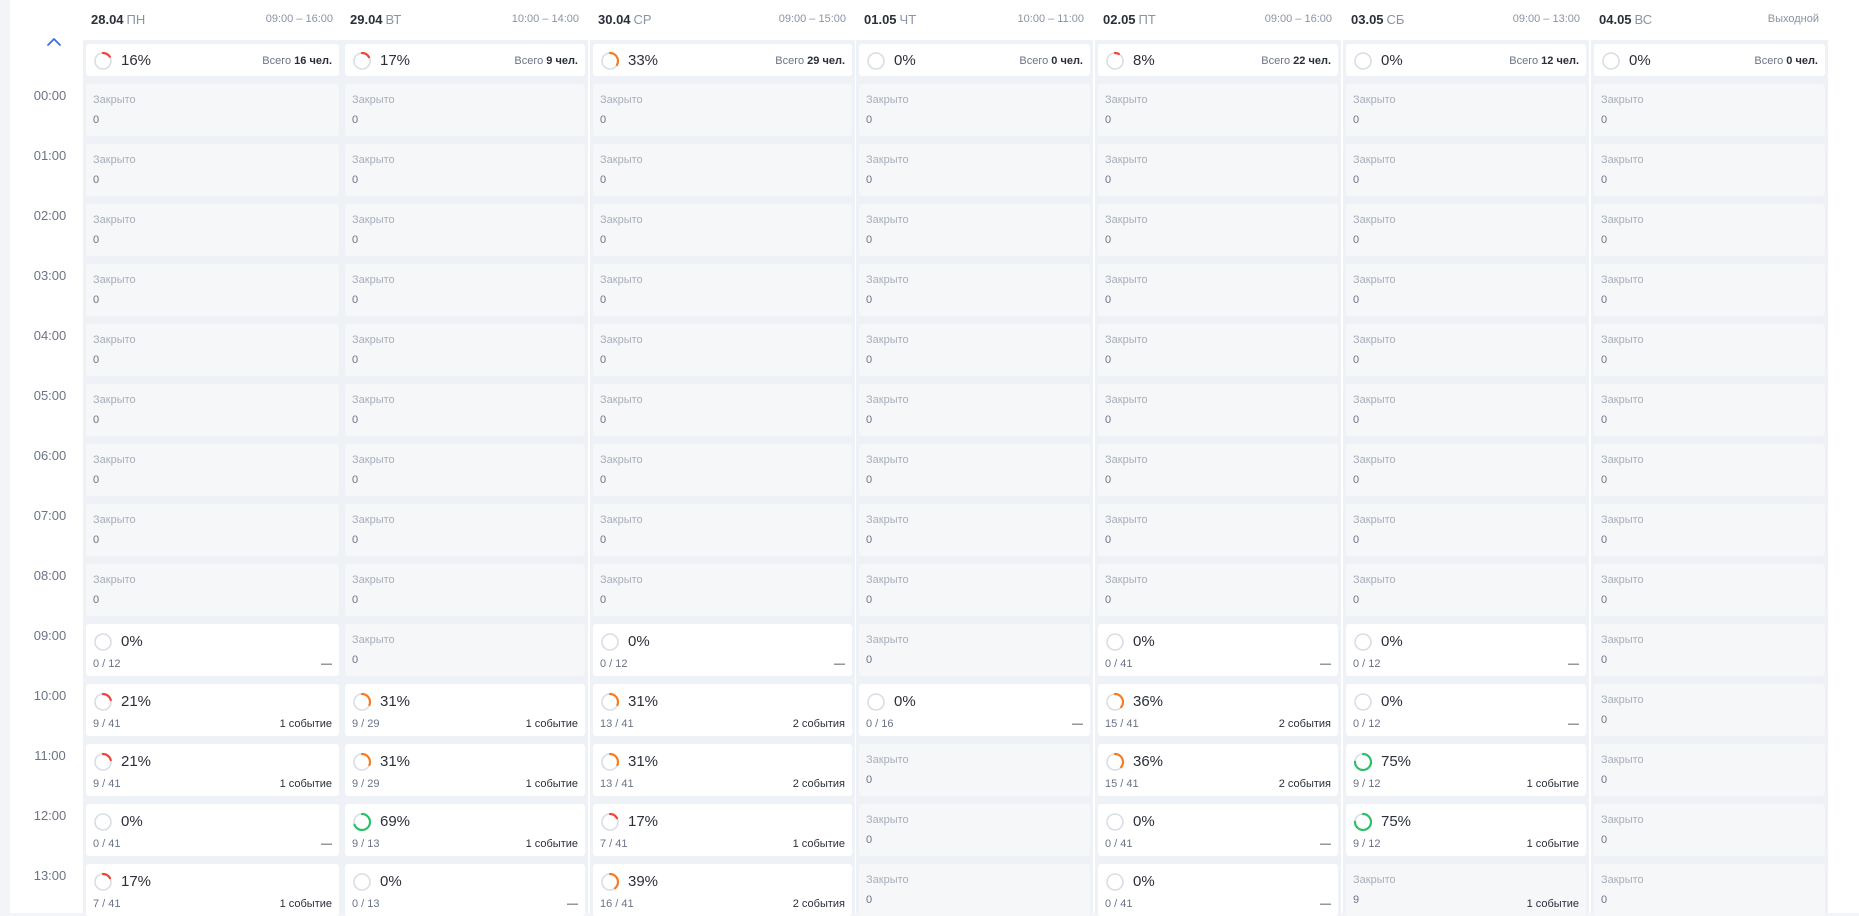  What do you see at coordinates (1218, 60) in the screenshot?
I see `day-summary: 8% Всего 22 чел.` at bounding box center [1218, 60].